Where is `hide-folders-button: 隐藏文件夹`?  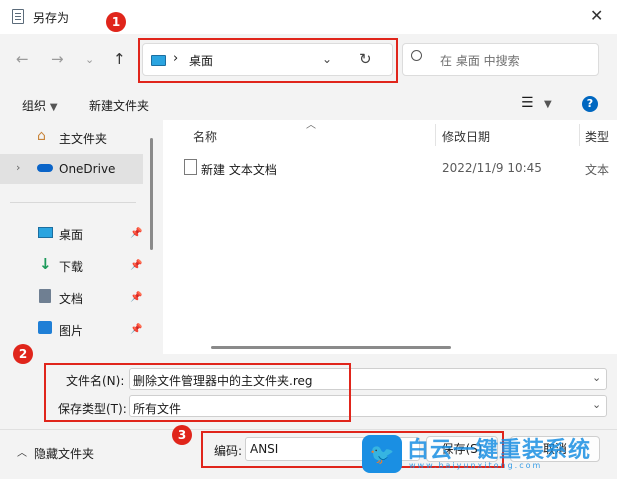 hide-folders-button: 隐藏文件夹 is located at coordinates (64, 453).